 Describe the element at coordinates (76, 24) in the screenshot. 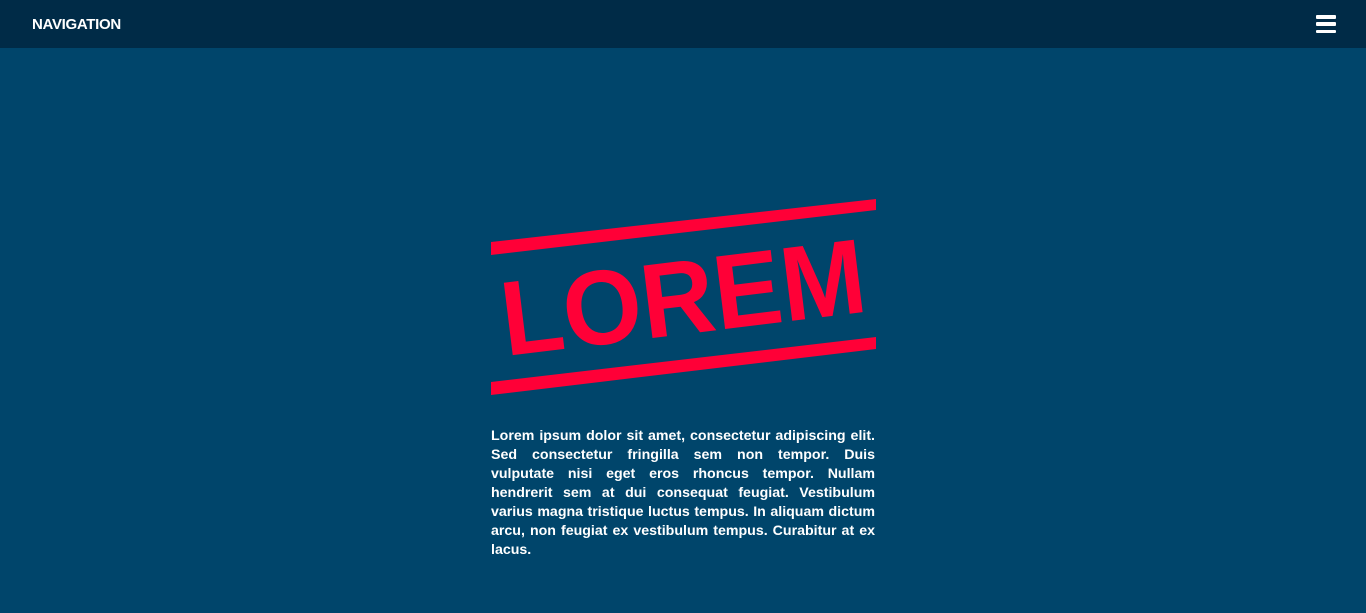

I see `nav-title: NAVIGATION` at that location.